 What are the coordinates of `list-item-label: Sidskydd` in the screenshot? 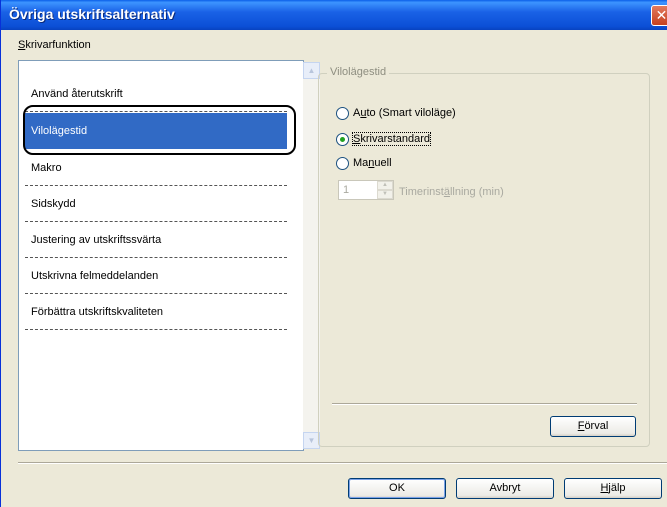 It's located at (53, 204).